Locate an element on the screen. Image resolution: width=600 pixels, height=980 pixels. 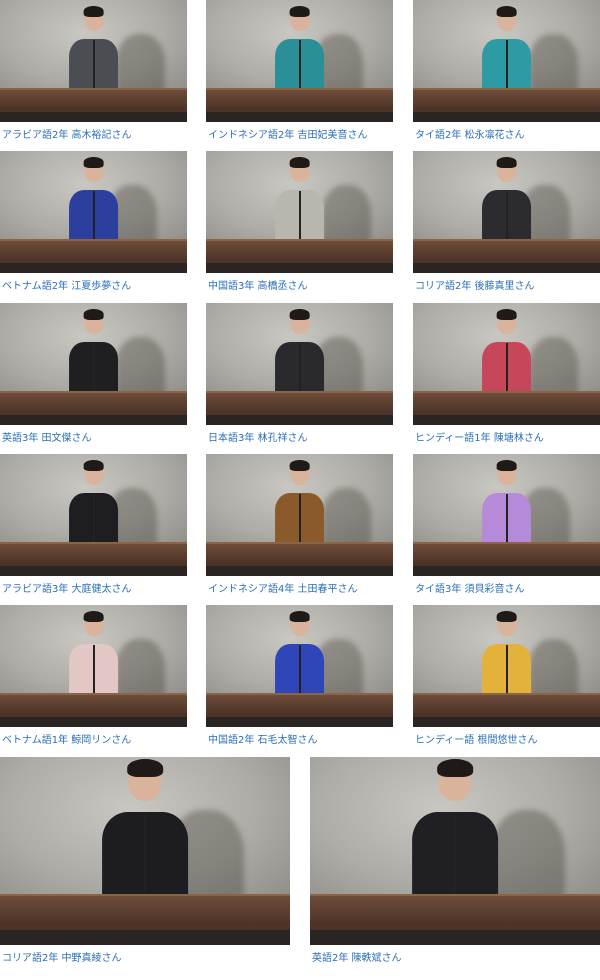
speaker-card: 日本語3年 林孔祥さん is located at coordinates (299, 373).